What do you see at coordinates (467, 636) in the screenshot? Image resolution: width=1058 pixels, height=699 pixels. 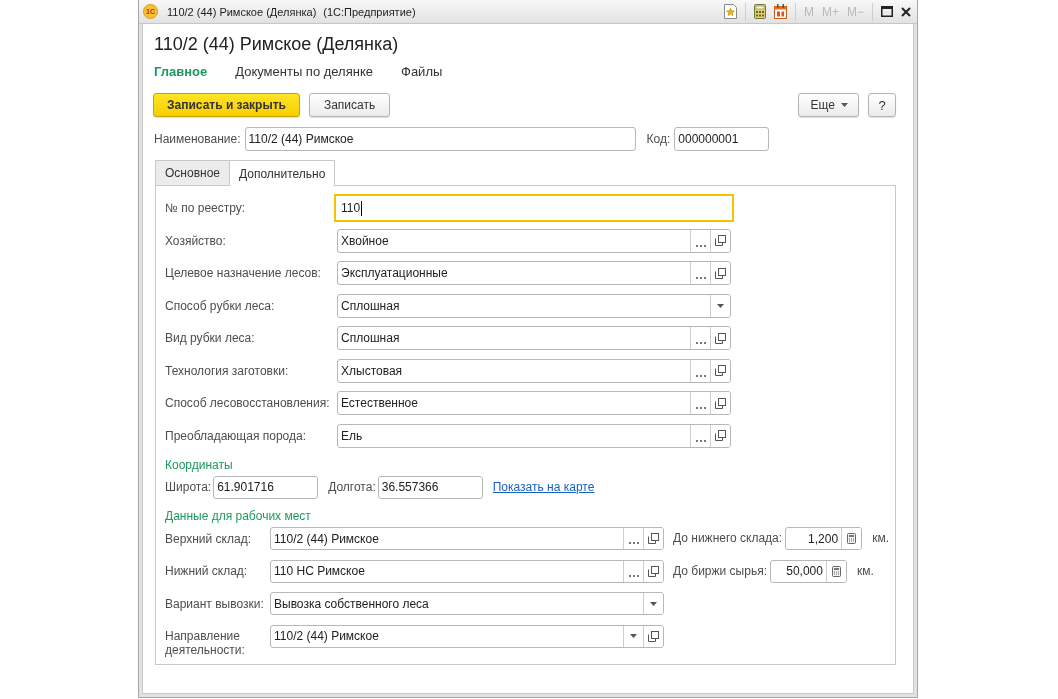 I see `dropdown-field: 110/2 (44) Римское` at bounding box center [467, 636].